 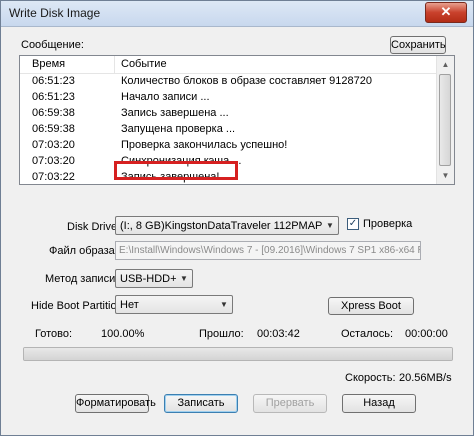 I want to click on disk-drive-select: (I:, 8 GB)KingstonDataTraveler 112PMAP ▼, so click(x=227, y=225).